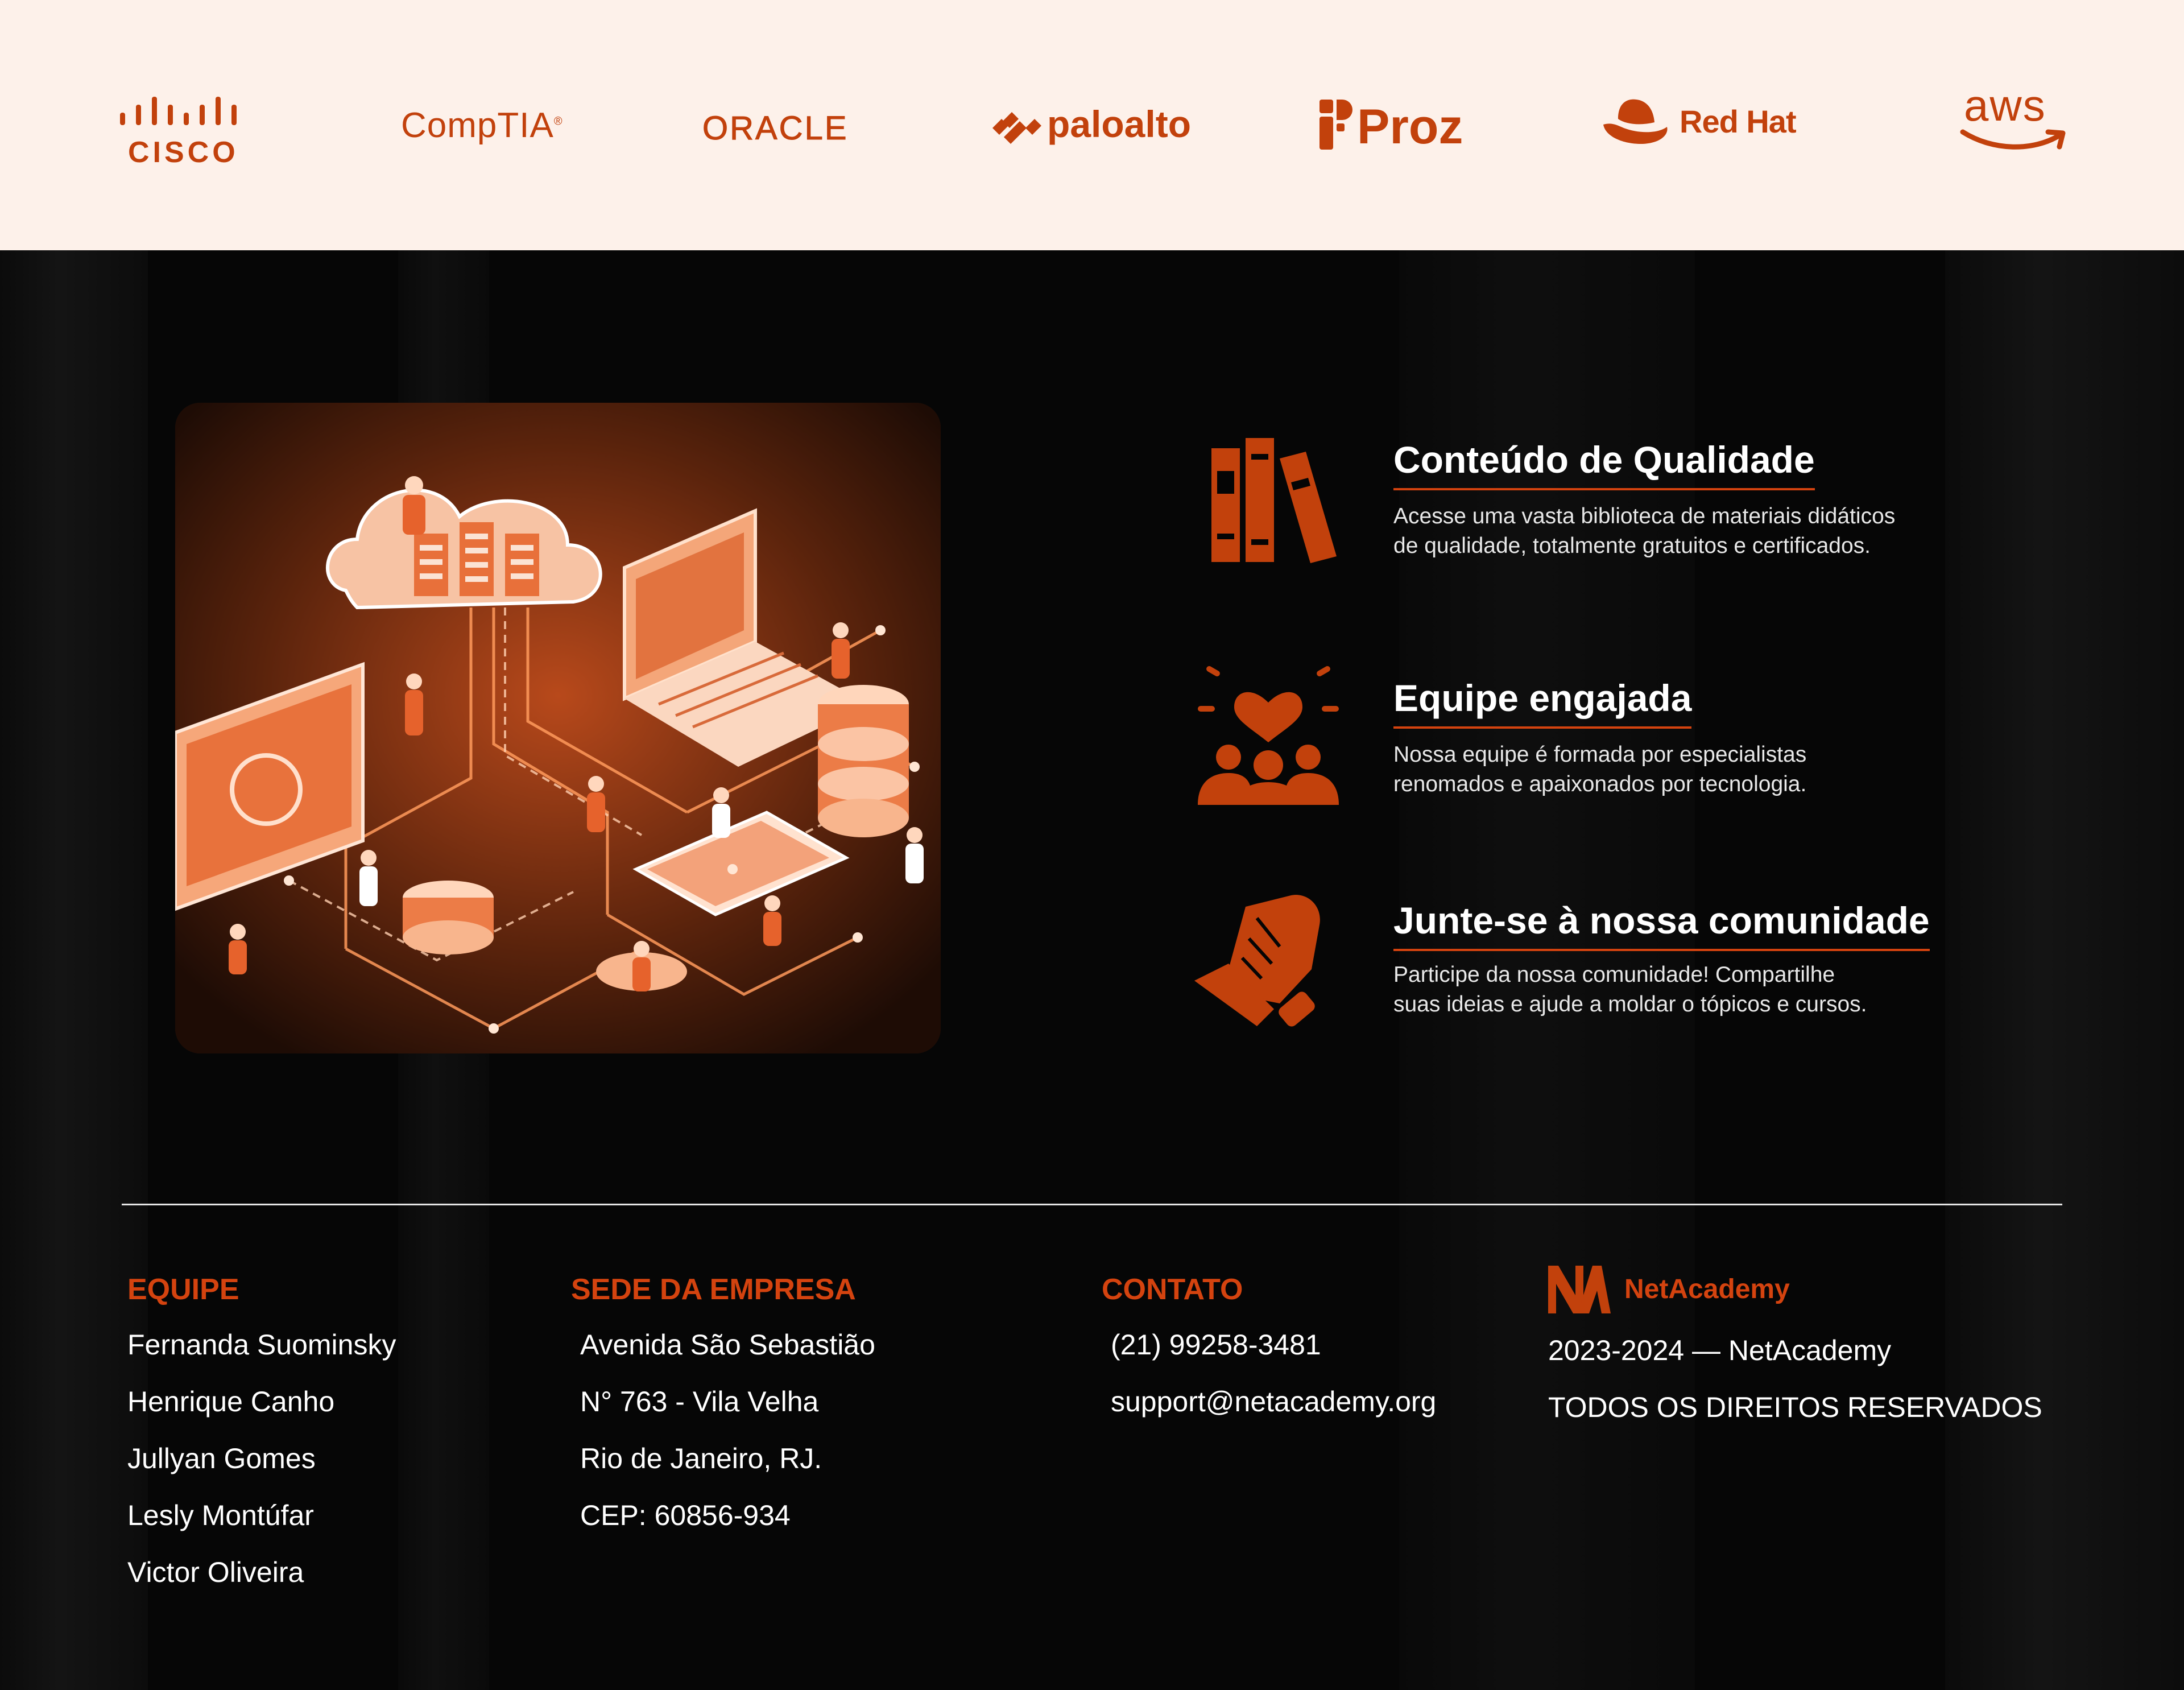  What do you see at coordinates (1600, 784) in the screenshot?
I see `feature-description-line: renomados e apaixonados por tecnologia.` at bounding box center [1600, 784].